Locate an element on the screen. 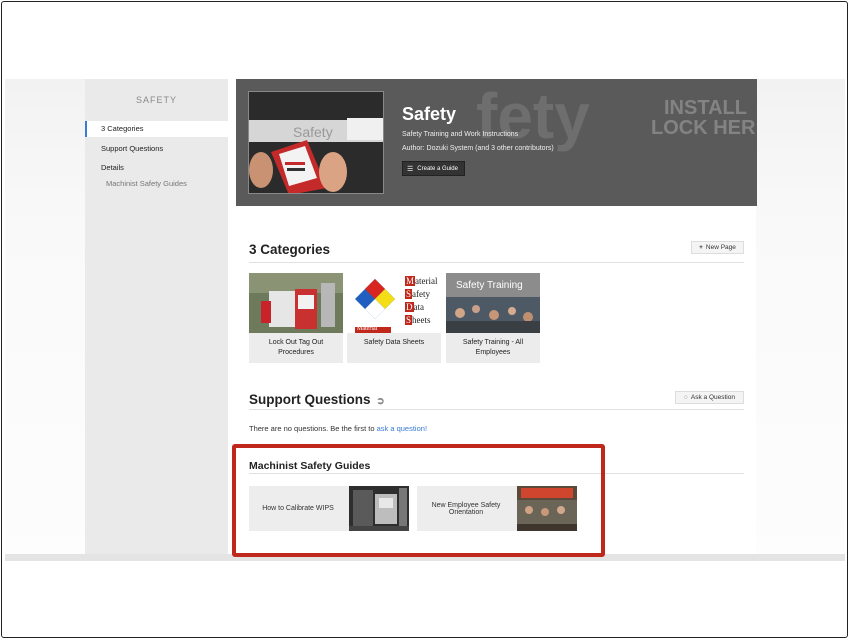  ask-question-button: ◌ Ask a Question is located at coordinates (709, 397).